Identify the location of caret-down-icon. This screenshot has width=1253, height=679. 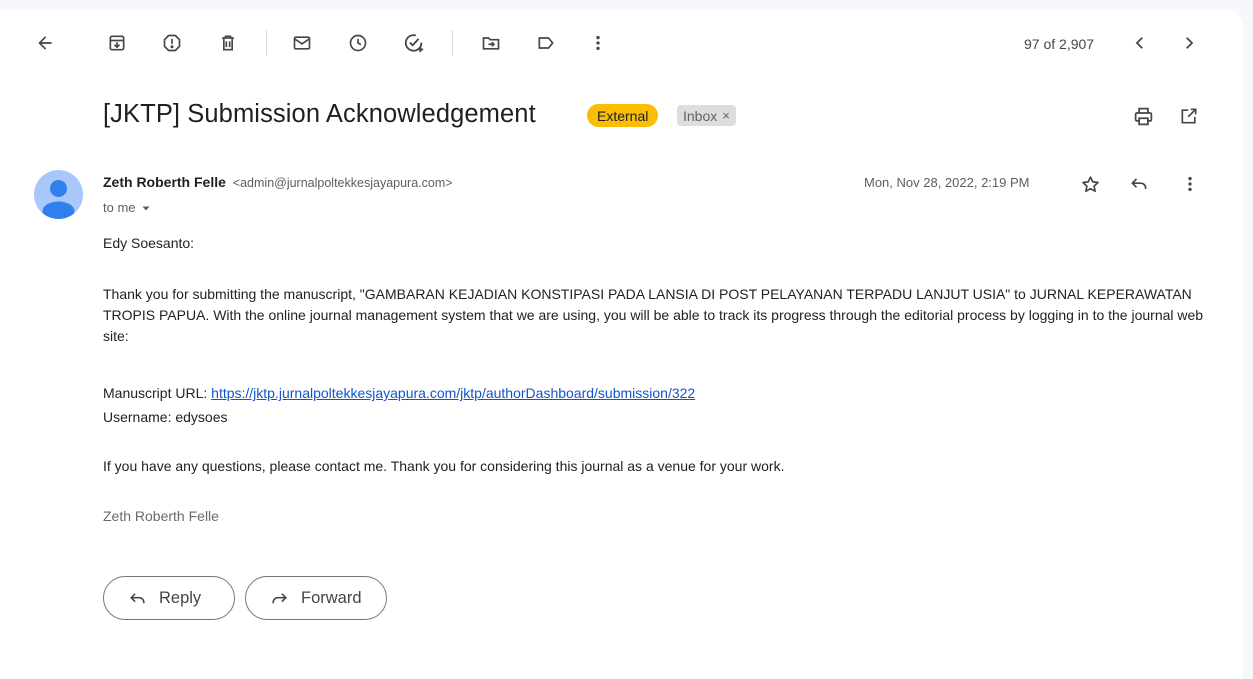
(146, 208).